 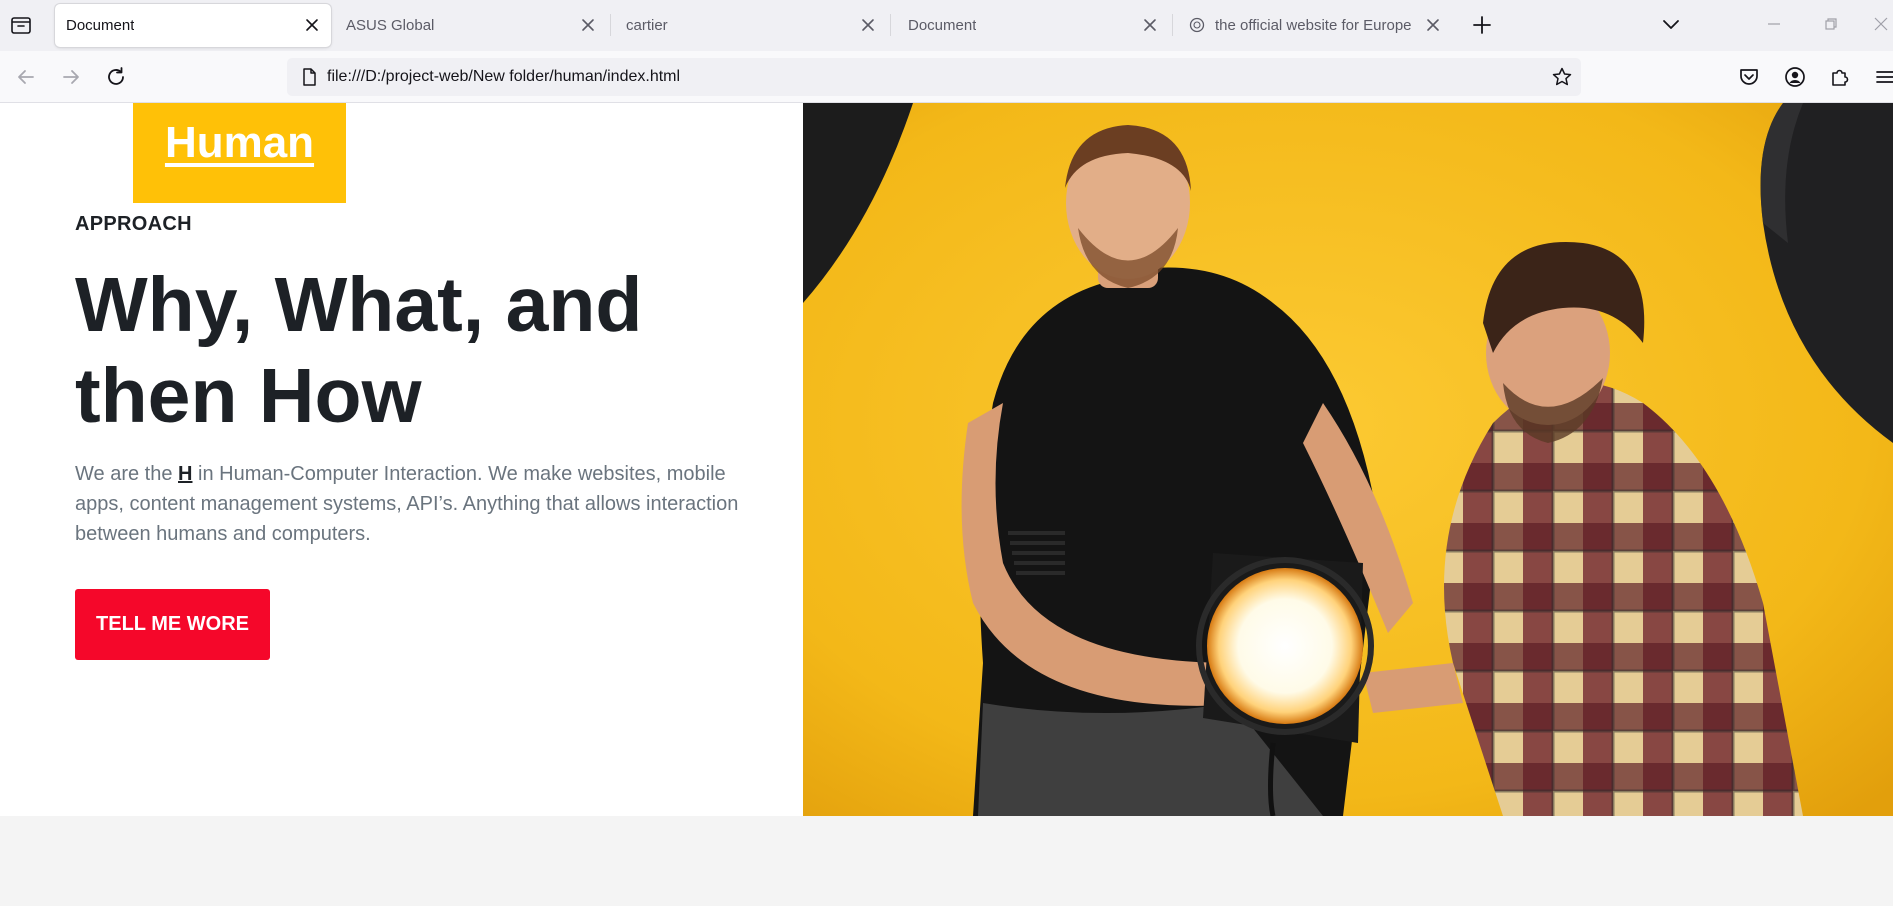 I want to click on reload-icon, so click(x=116, y=77).